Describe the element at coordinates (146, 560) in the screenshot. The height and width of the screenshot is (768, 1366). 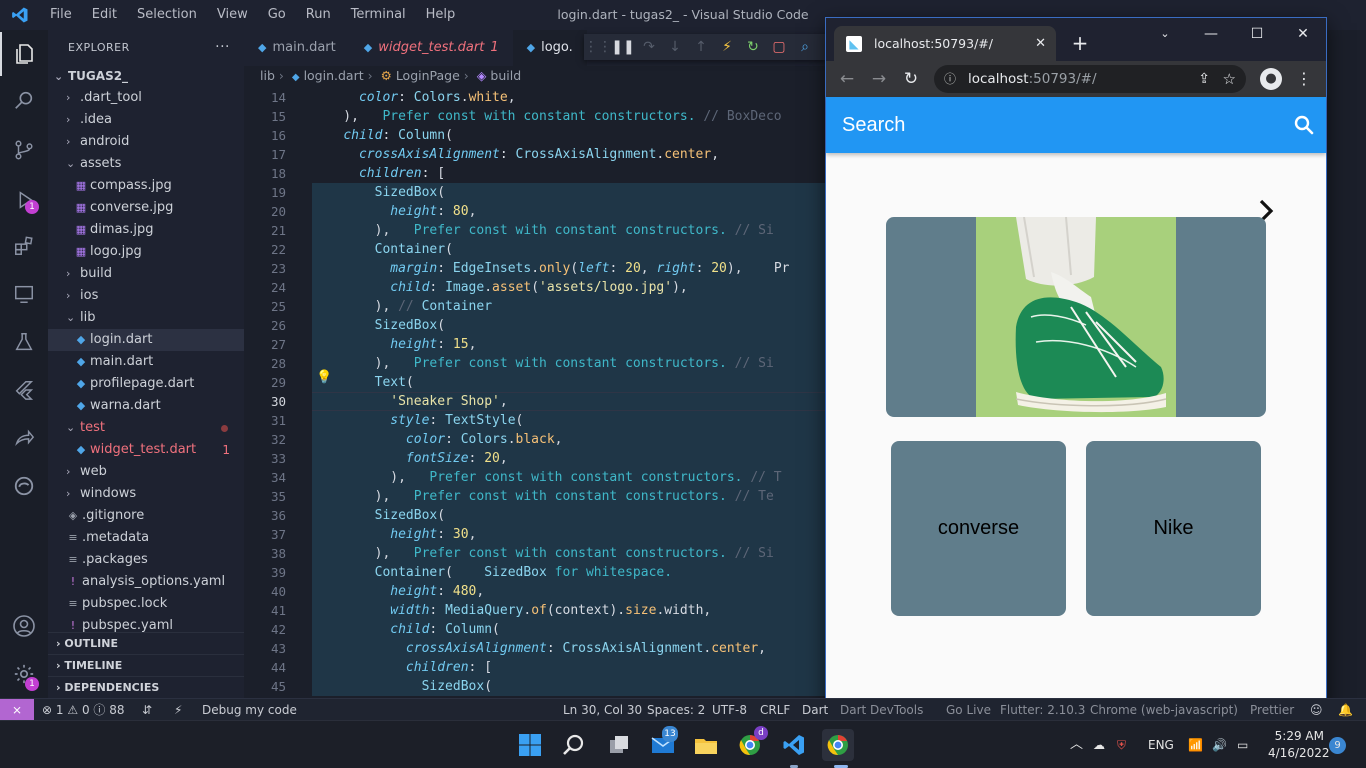
I see `file-item: ≡ .packages` at that location.